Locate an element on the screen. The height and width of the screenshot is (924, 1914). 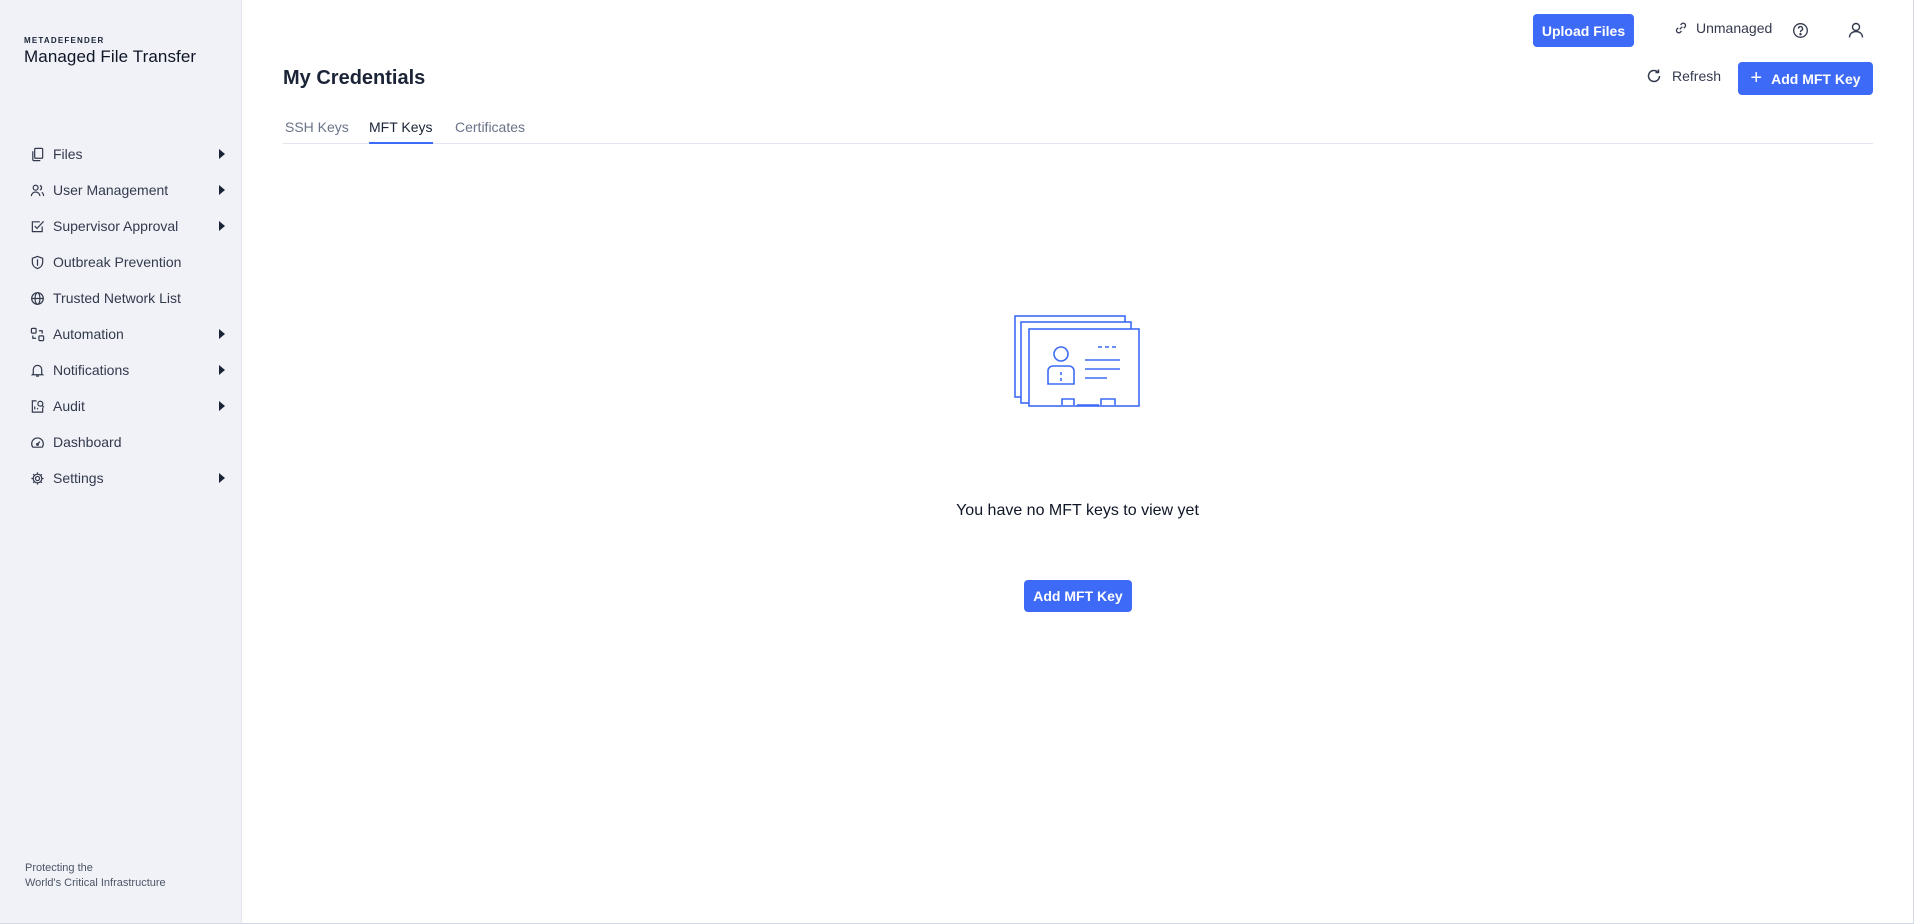
sidebar-item-label: Notifications is located at coordinates (91, 370).